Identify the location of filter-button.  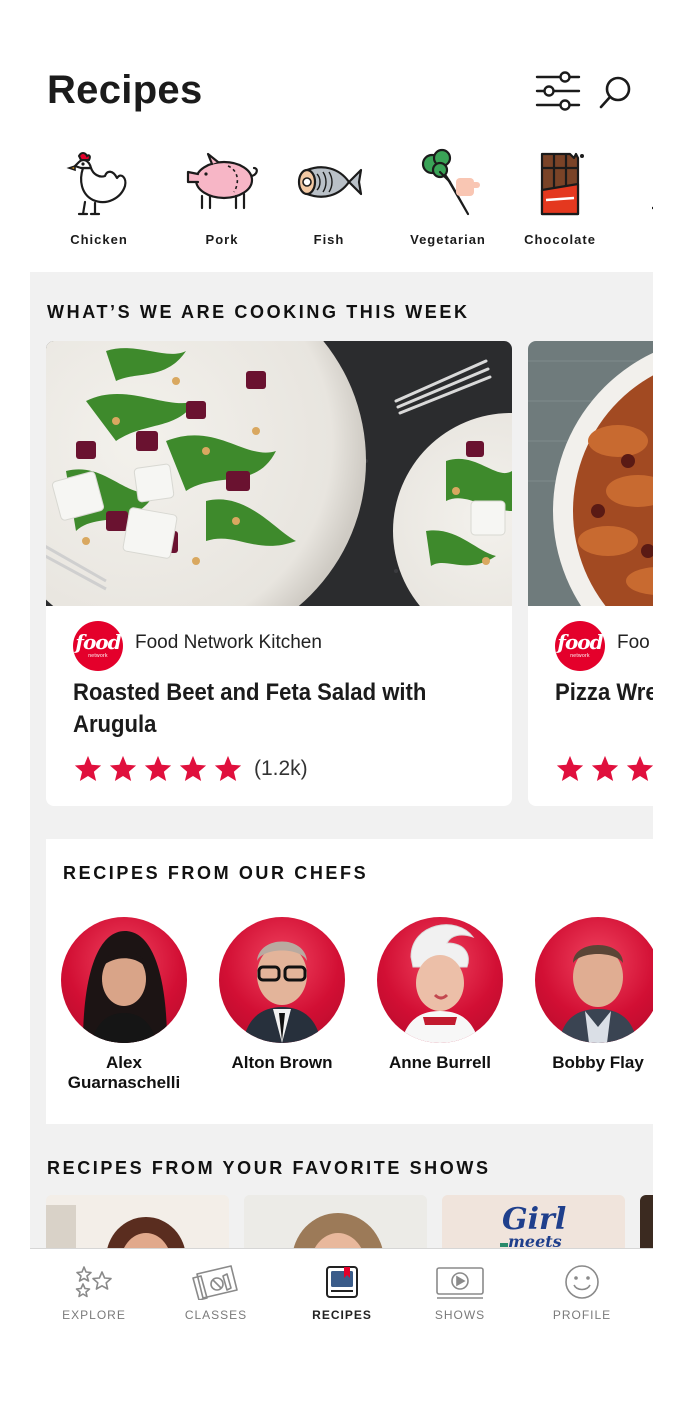
(558, 91).